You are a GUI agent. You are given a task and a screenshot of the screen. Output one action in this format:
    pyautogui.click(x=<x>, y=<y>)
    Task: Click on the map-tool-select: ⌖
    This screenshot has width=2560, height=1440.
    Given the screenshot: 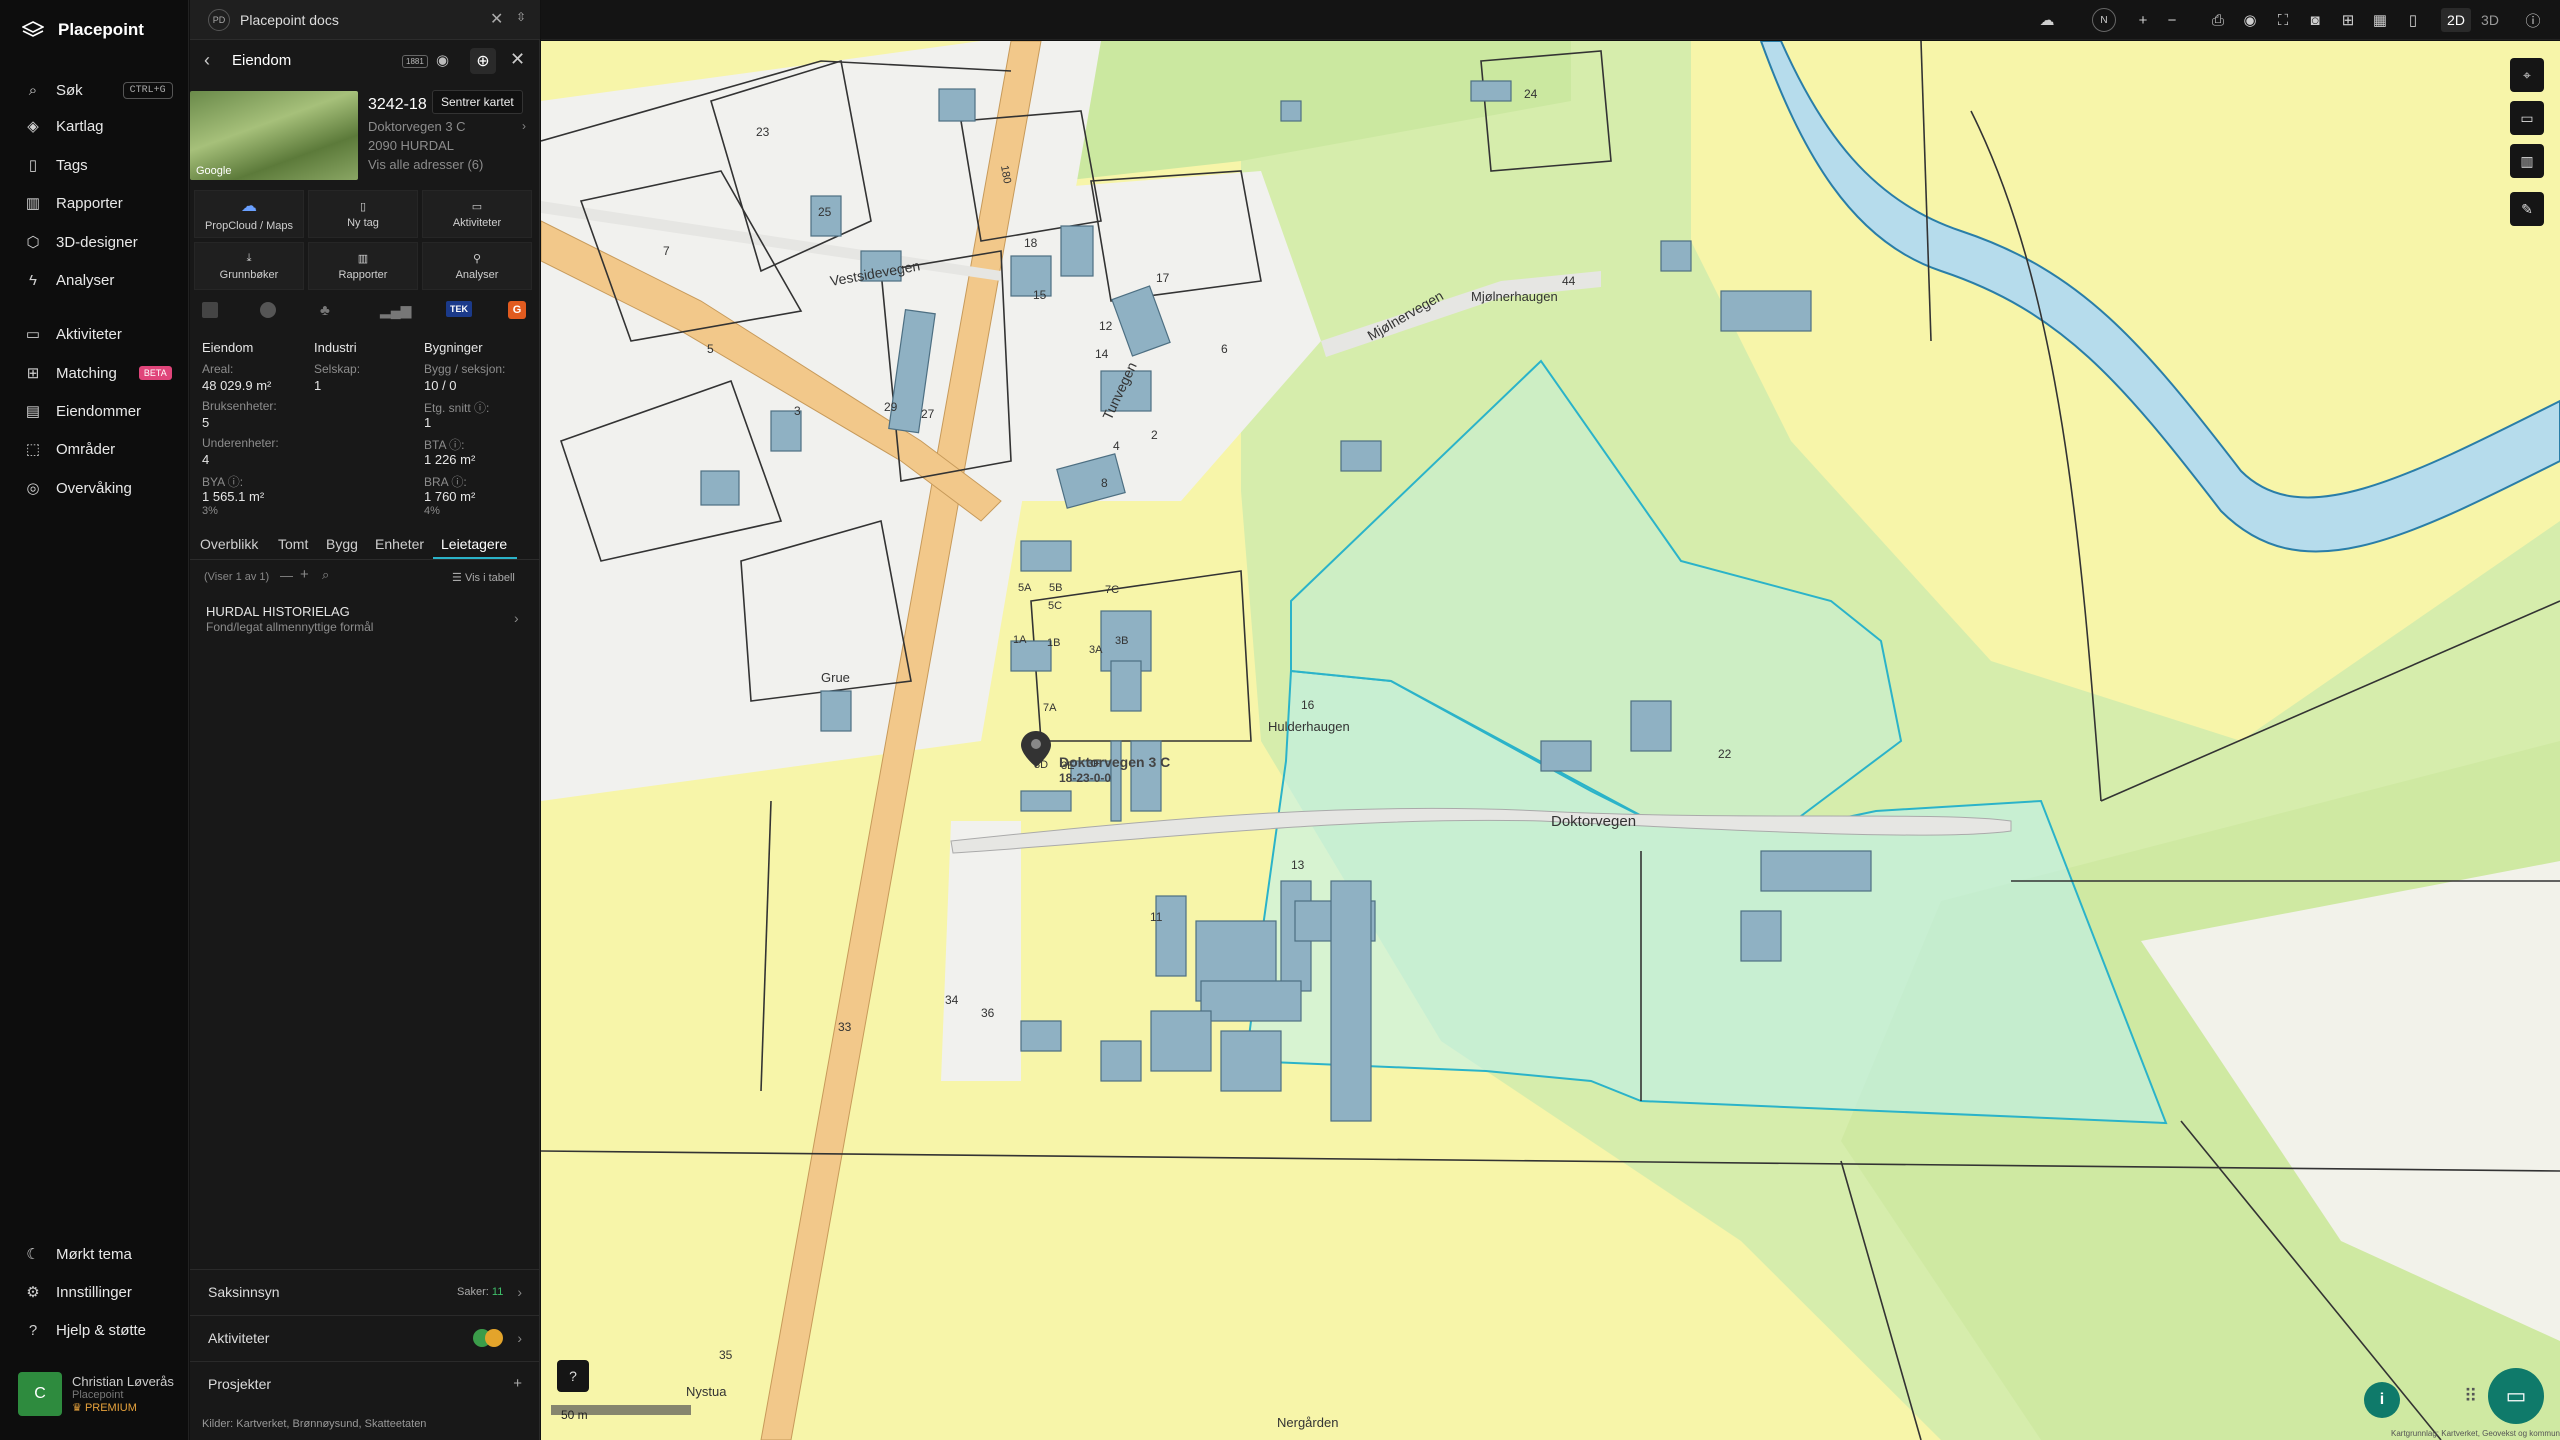 What is the action you would take?
    pyautogui.click(x=2527, y=75)
    